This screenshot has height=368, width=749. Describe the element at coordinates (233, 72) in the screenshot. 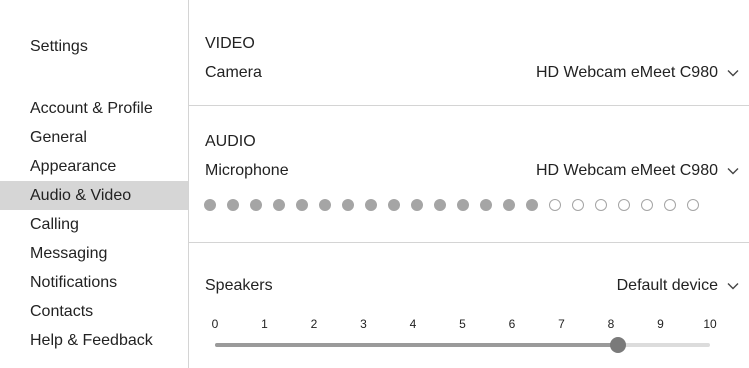

I see `camera-label: Camera` at that location.